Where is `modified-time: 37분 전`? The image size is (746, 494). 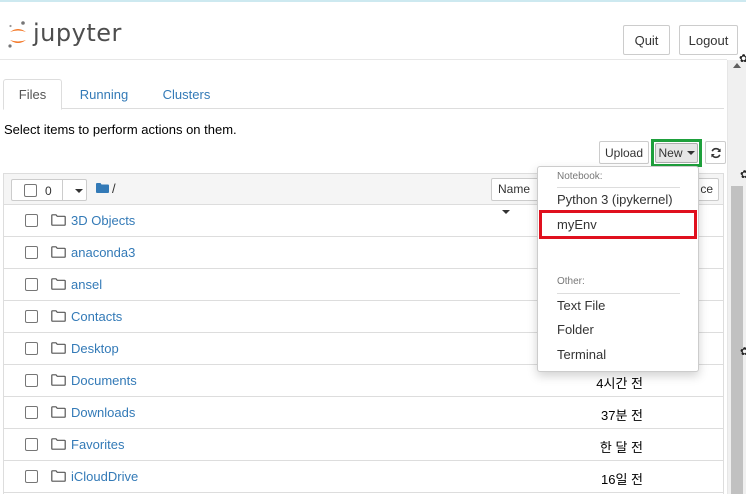
modified-time: 37분 전 is located at coordinates (622, 415).